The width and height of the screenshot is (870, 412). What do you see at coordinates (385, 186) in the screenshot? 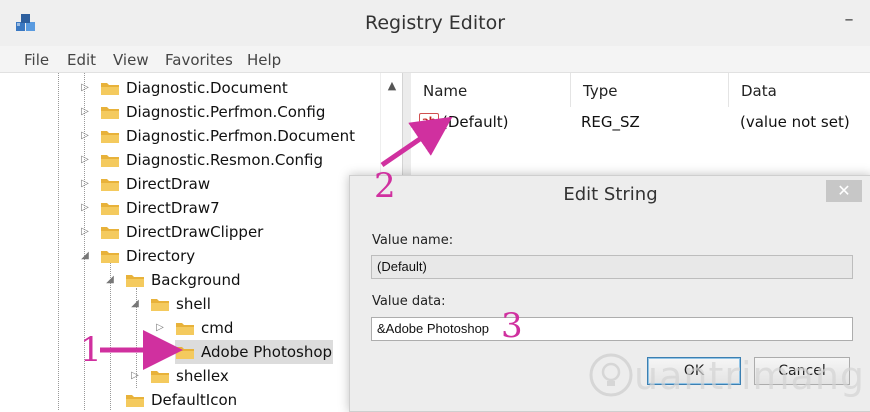
I see `step-number-2: 2` at bounding box center [385, 186].